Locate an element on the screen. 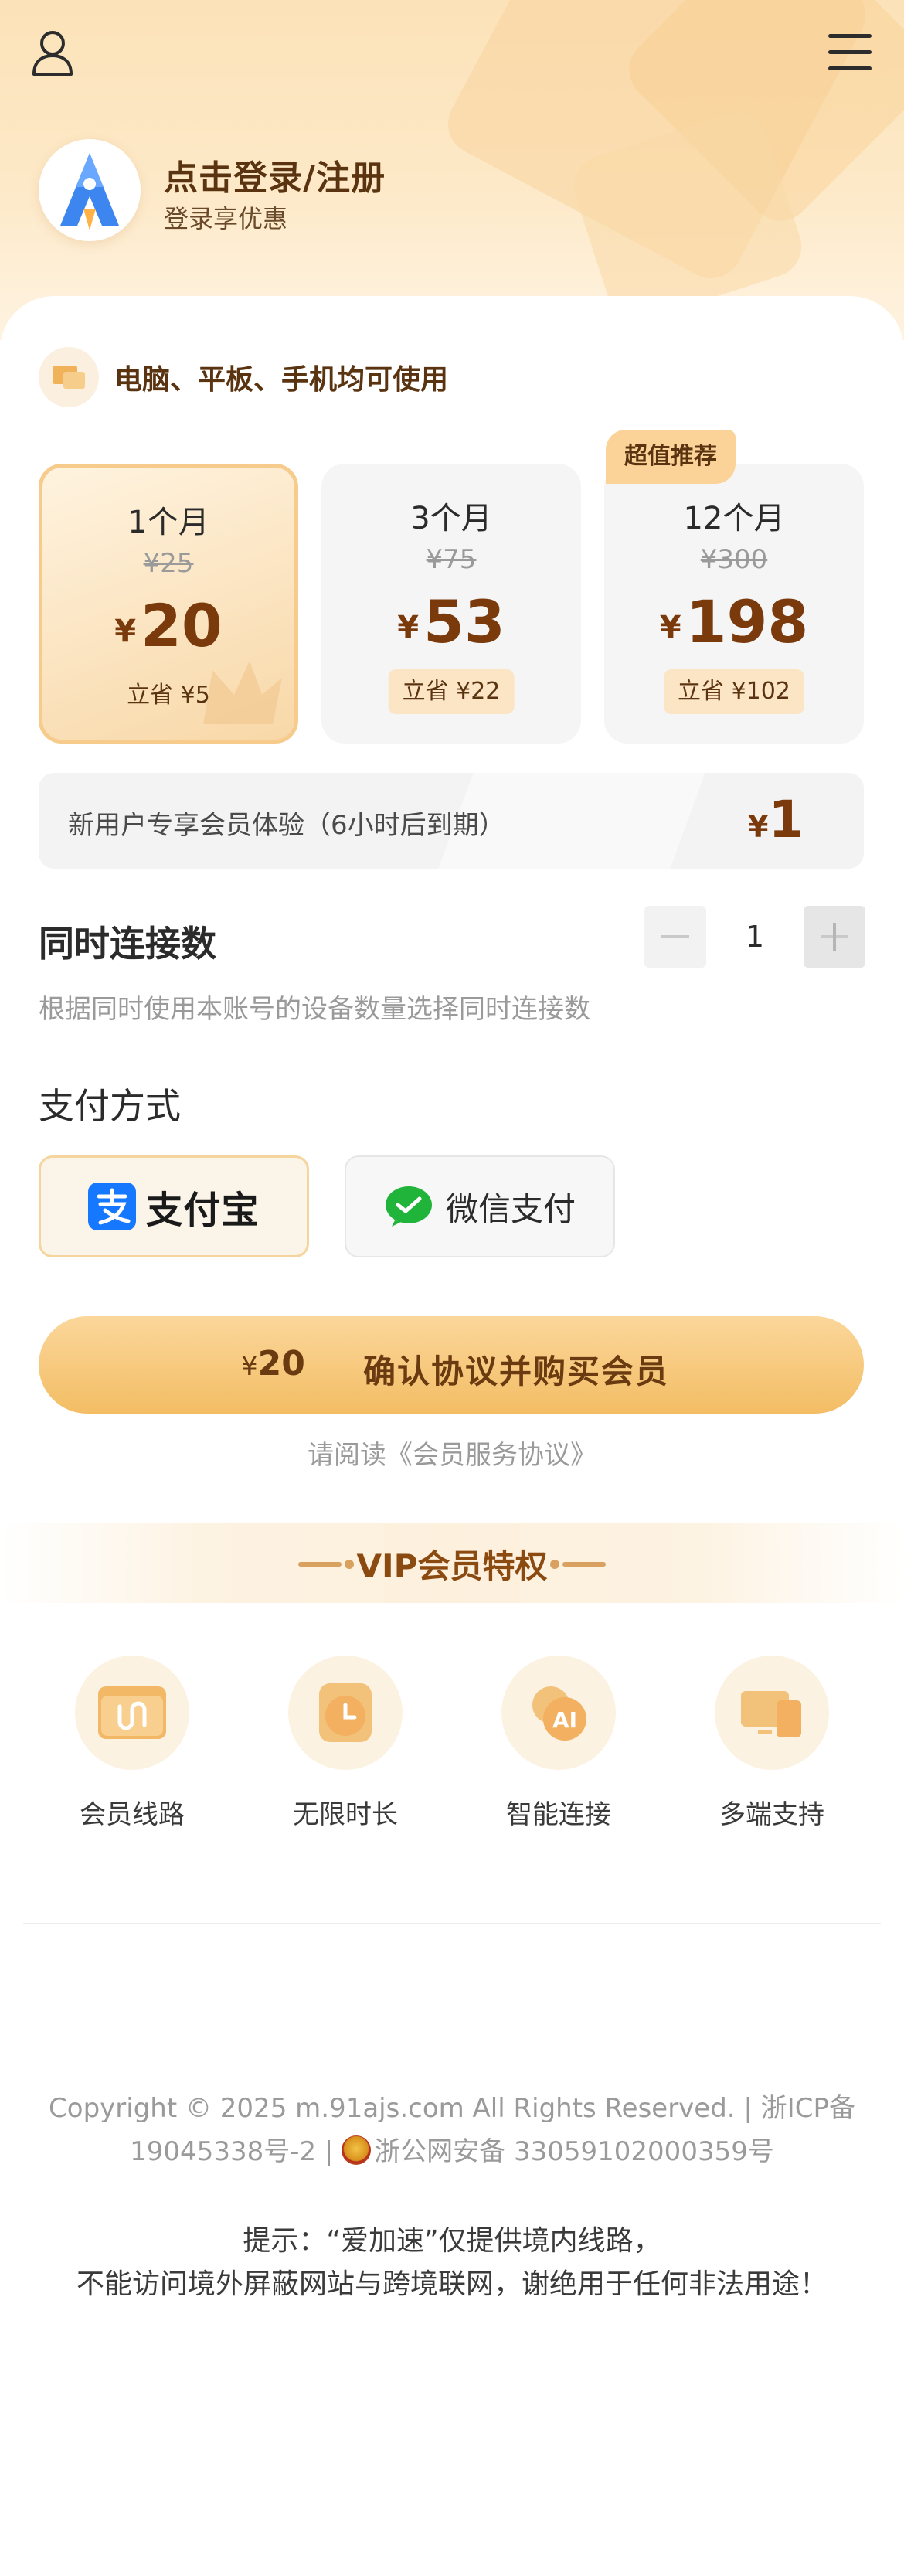  service-agreement-link: 请阅读《会员服务协议》 is located at coordinates (452, 1453).